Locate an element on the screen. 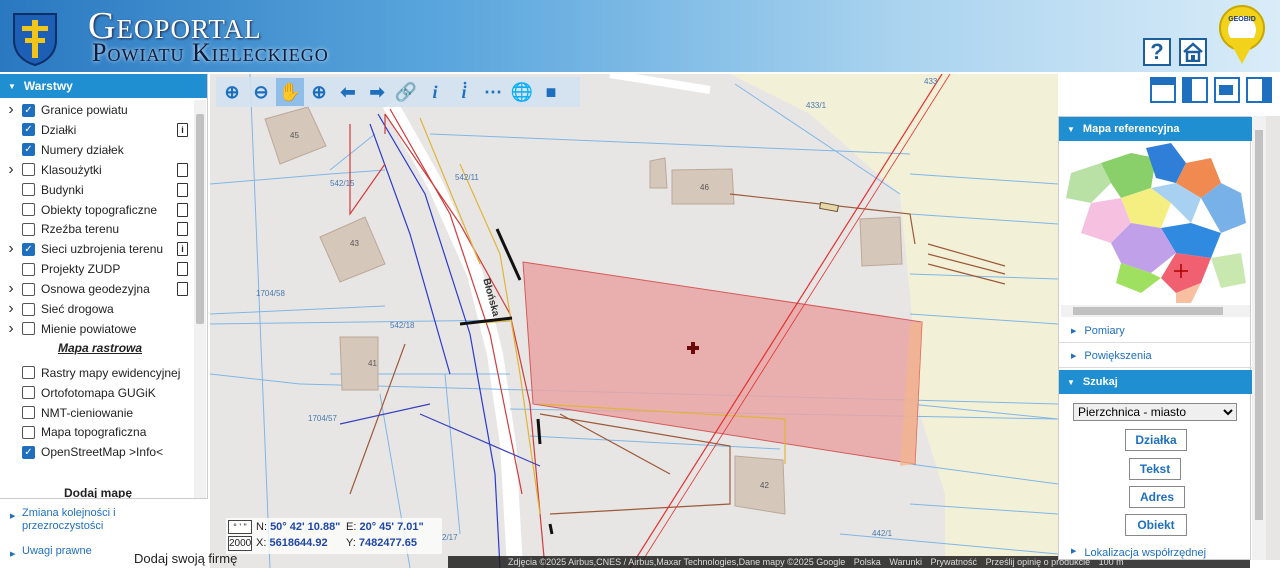 The width and height of the screenshot is (1280, 568). layout-export-button is located at coordinates (1227, 90).